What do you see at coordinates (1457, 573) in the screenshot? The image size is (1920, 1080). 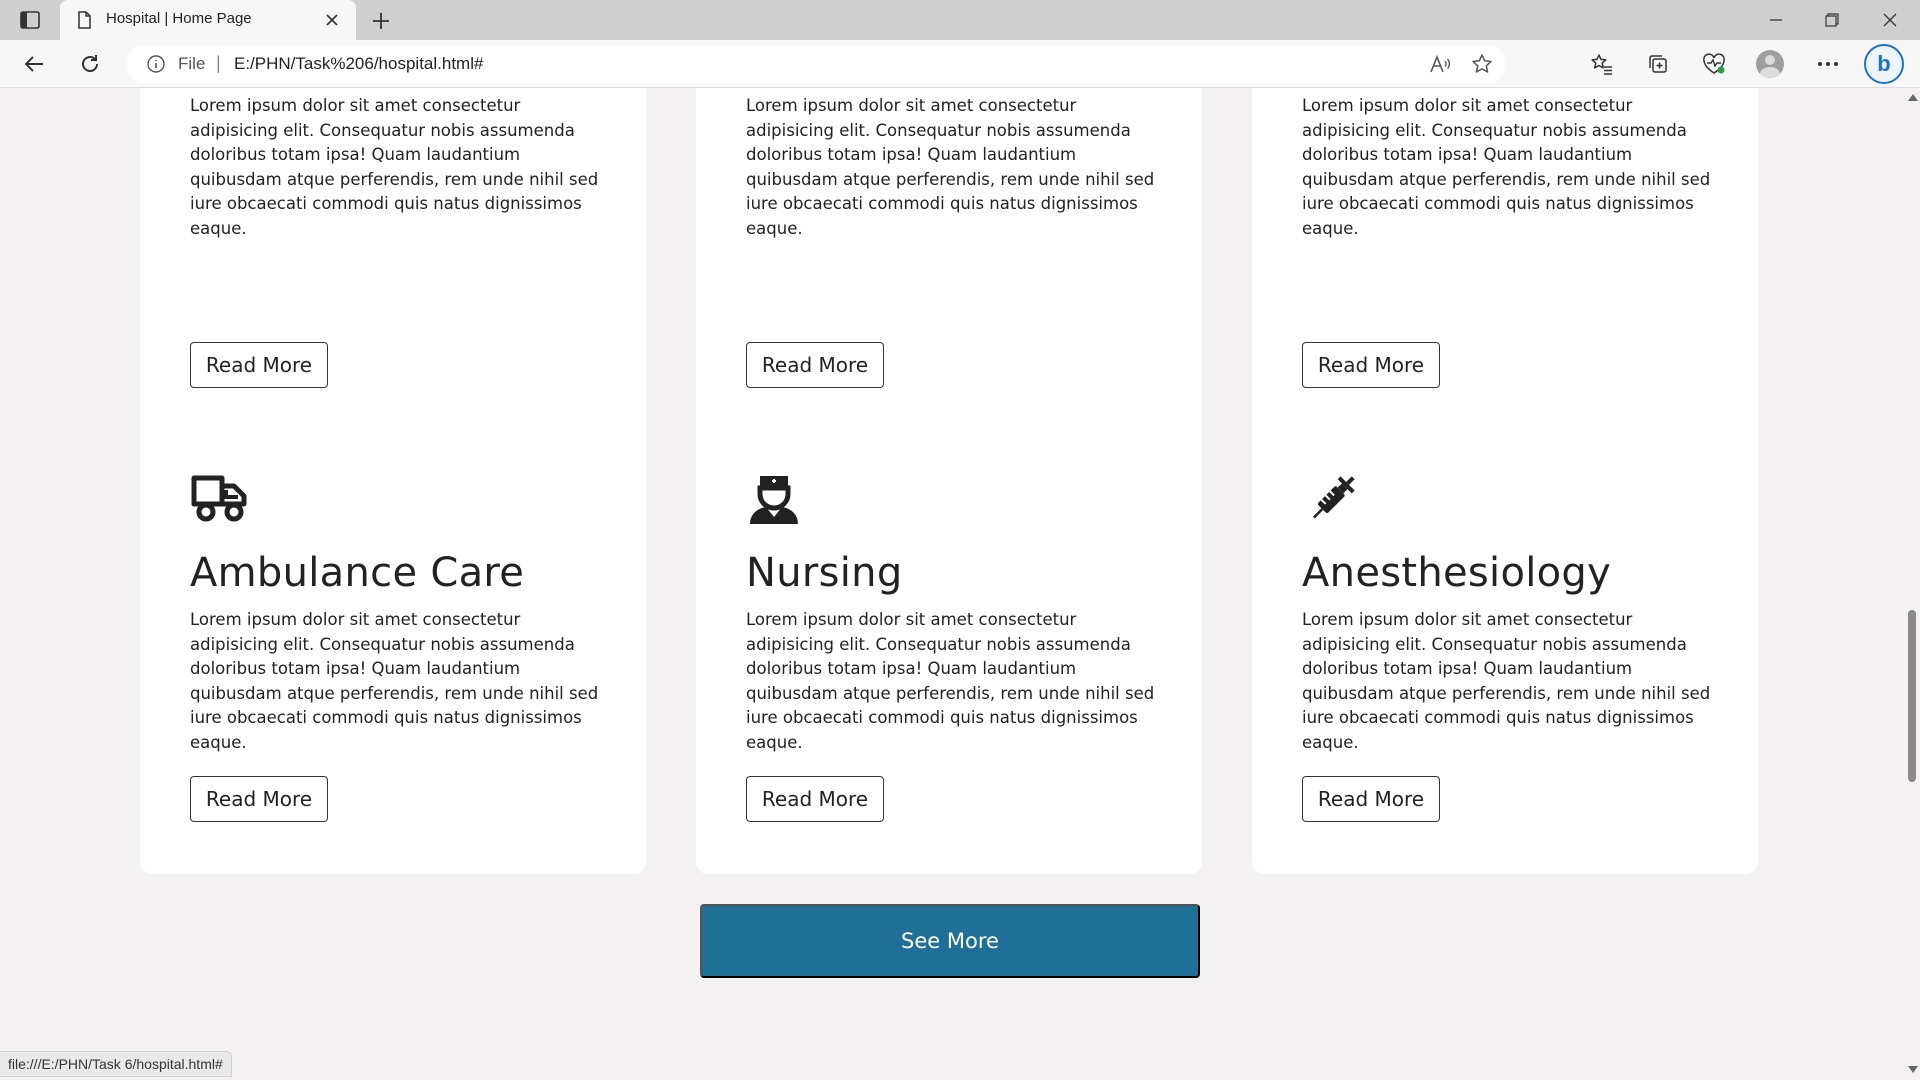 I see `service-title: Anesthesiology` at bounding box center [1457, 573].